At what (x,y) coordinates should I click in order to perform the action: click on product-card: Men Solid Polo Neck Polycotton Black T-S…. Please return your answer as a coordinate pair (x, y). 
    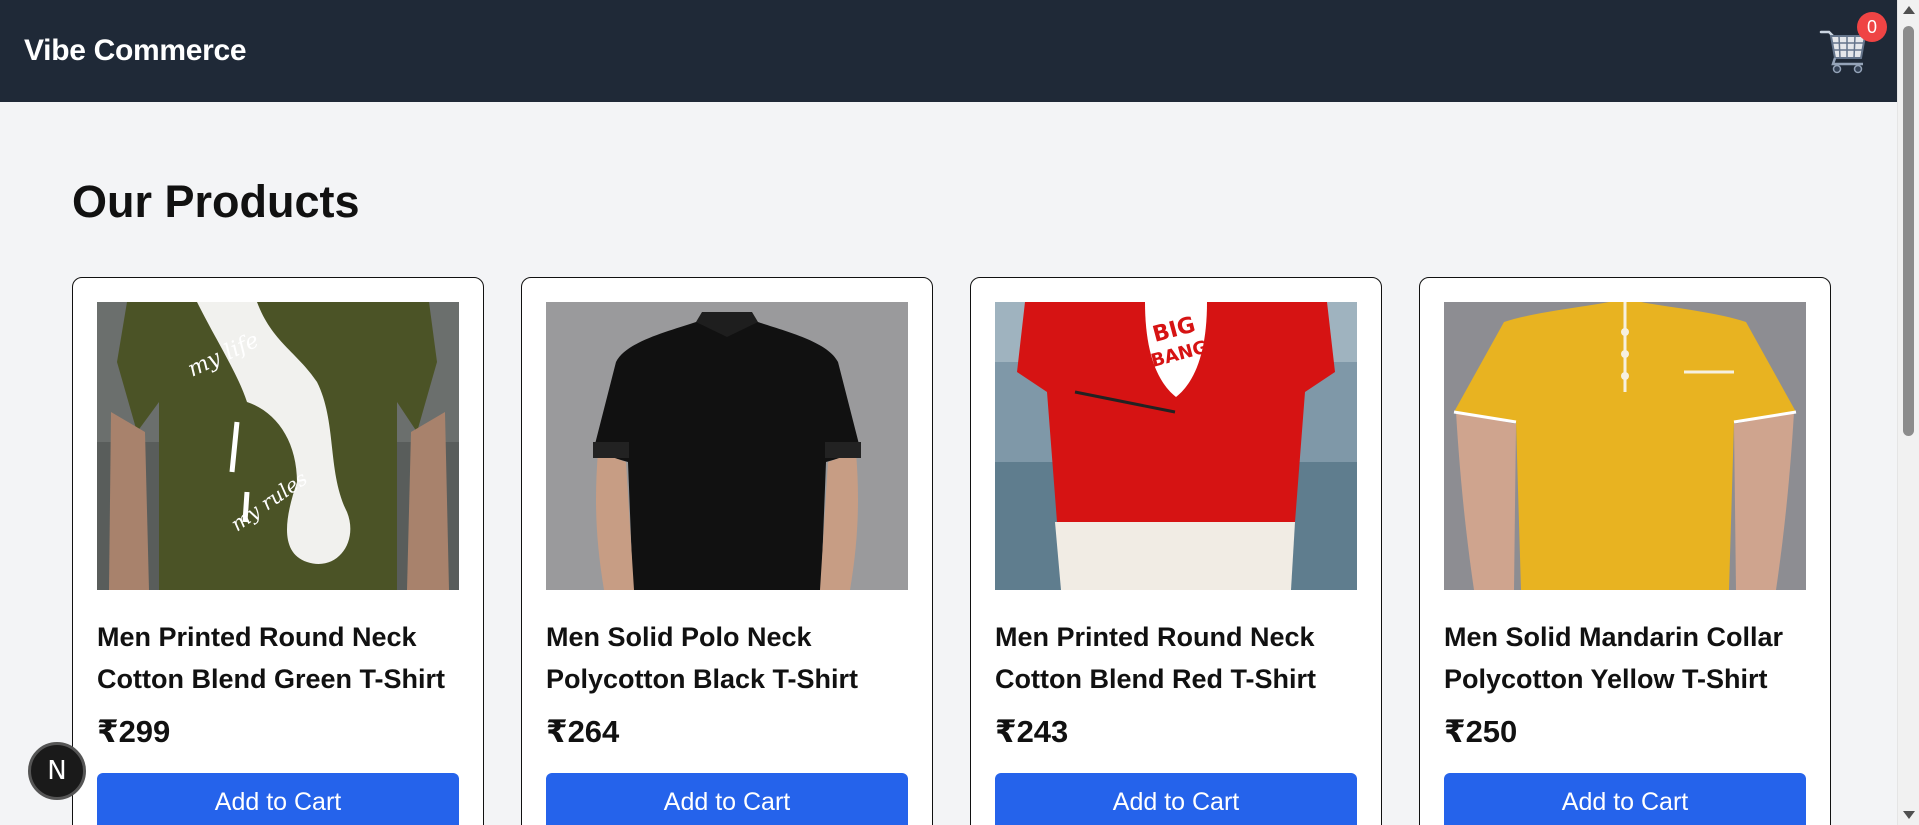
    Looking at the image, I should click on (727, 551).